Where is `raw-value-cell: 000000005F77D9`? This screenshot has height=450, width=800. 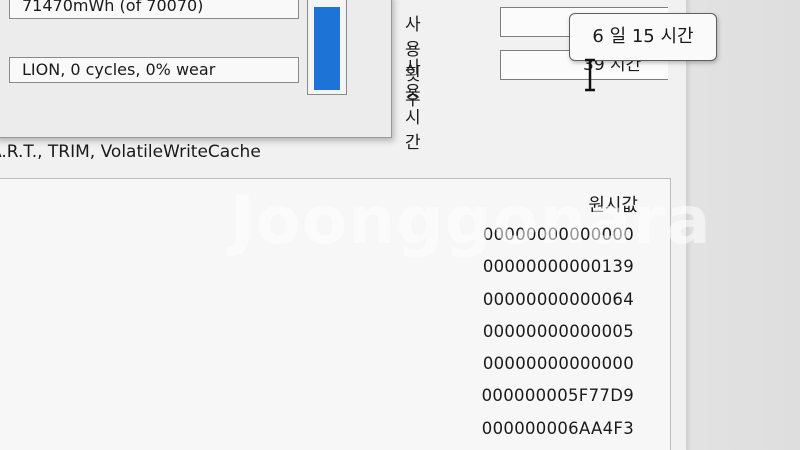
raw-value-cell: 000000005F77D9 is located at coordinates (557, 396).